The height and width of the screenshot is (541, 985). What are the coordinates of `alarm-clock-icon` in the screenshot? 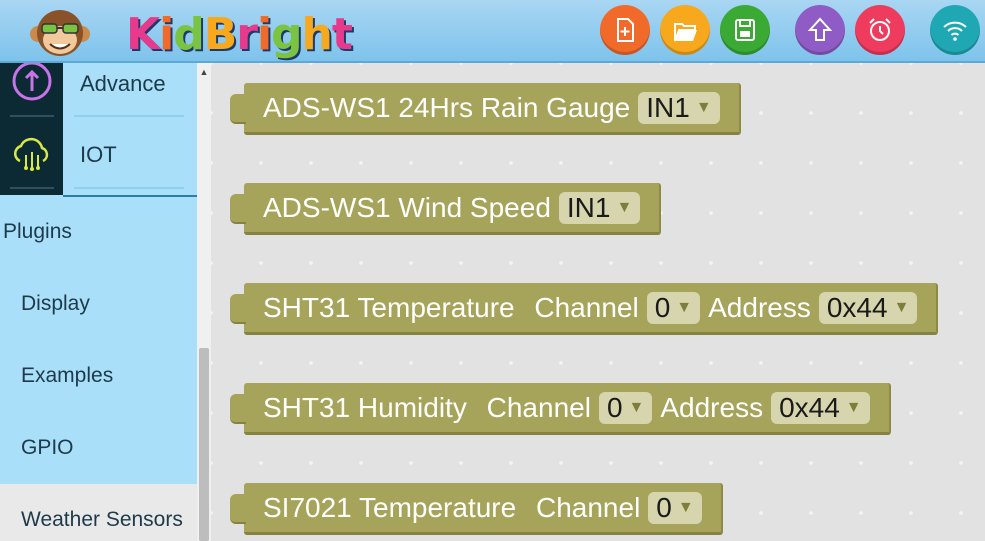 It's located at (880, 29).